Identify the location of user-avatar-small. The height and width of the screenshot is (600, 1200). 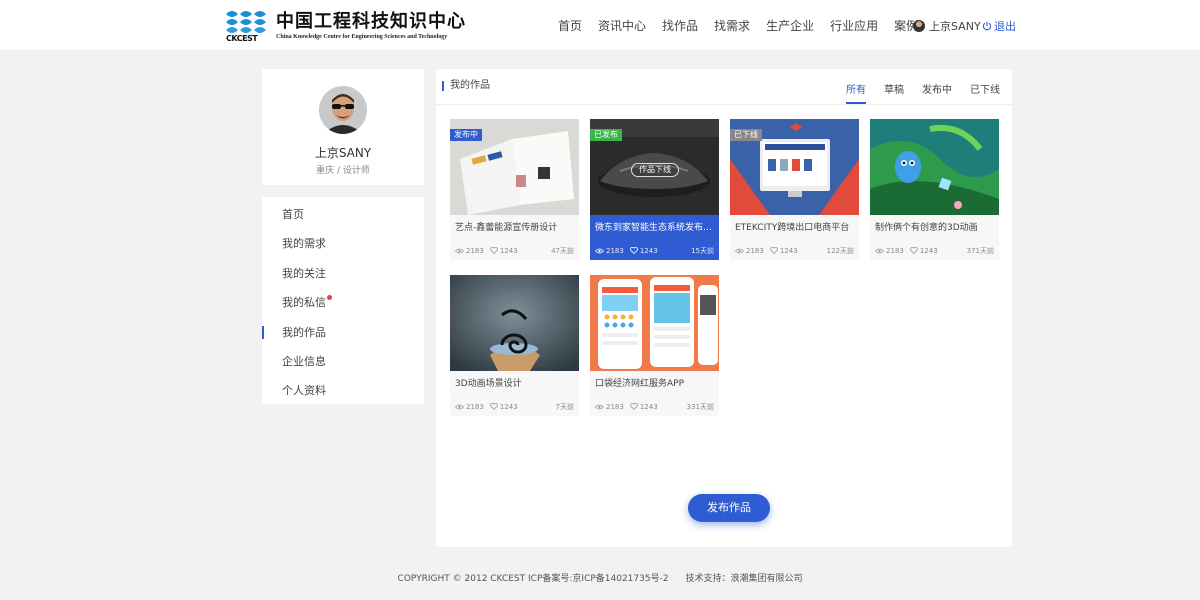
(919, 26).